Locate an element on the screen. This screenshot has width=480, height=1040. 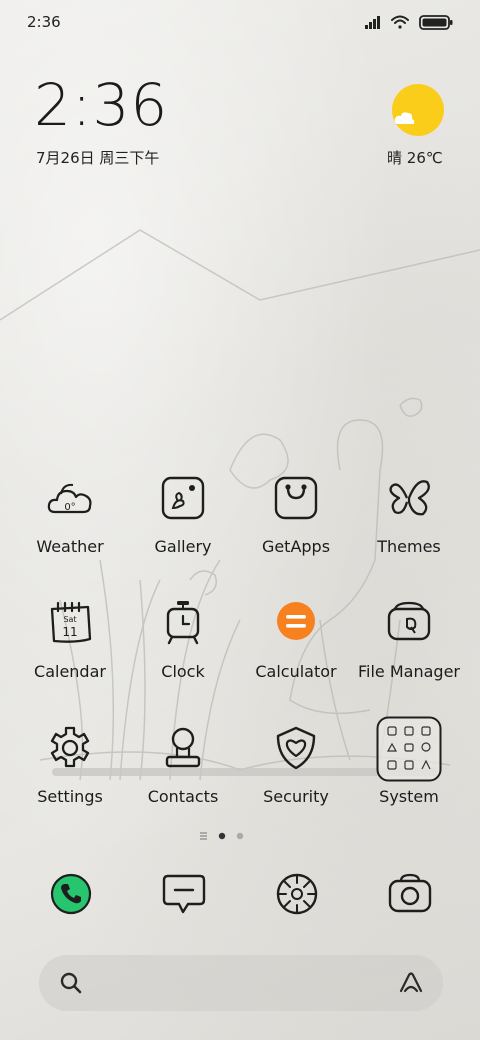
clock-widget-date: 7月26日 周三下午 is located at coordinates (97, 157).